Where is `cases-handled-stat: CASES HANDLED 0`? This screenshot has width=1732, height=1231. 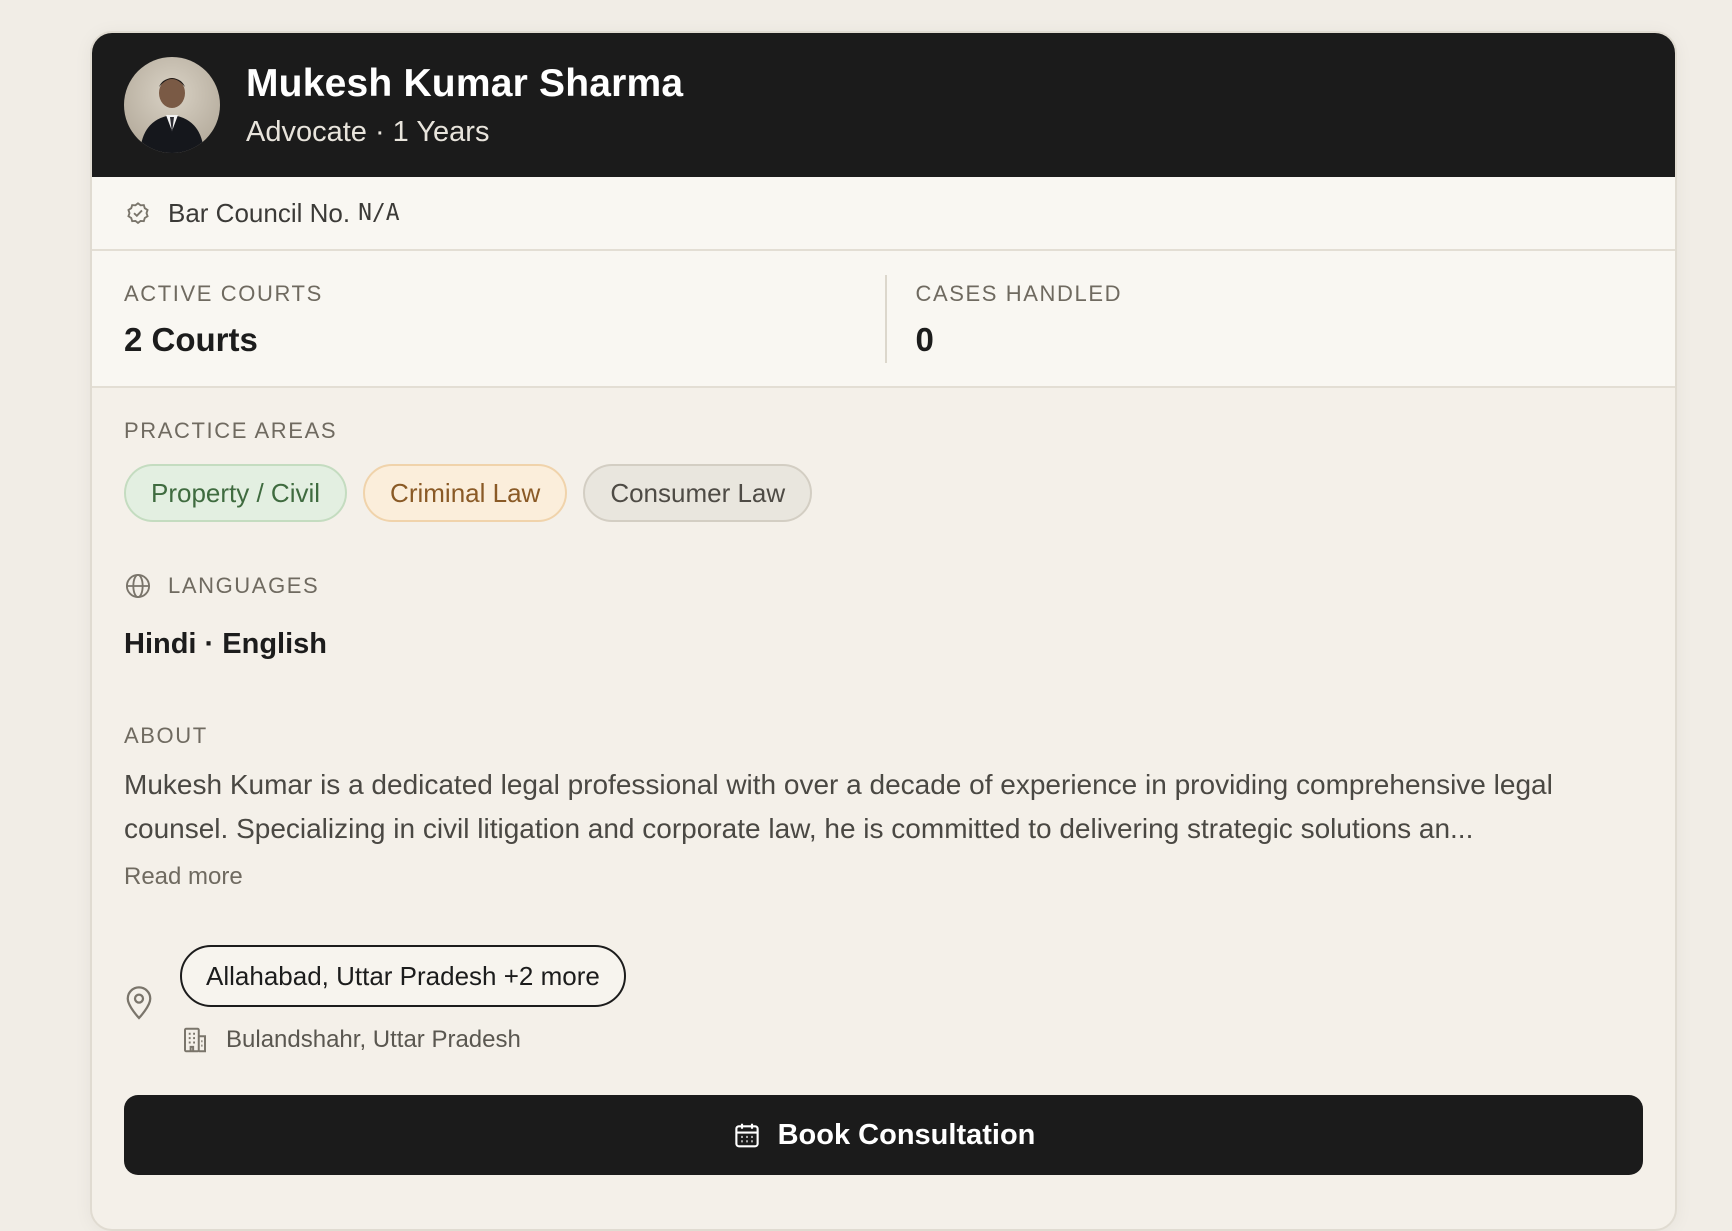
cases-handled-stat: CASES HANDLED 0 is located at coordinates (1280, 318).